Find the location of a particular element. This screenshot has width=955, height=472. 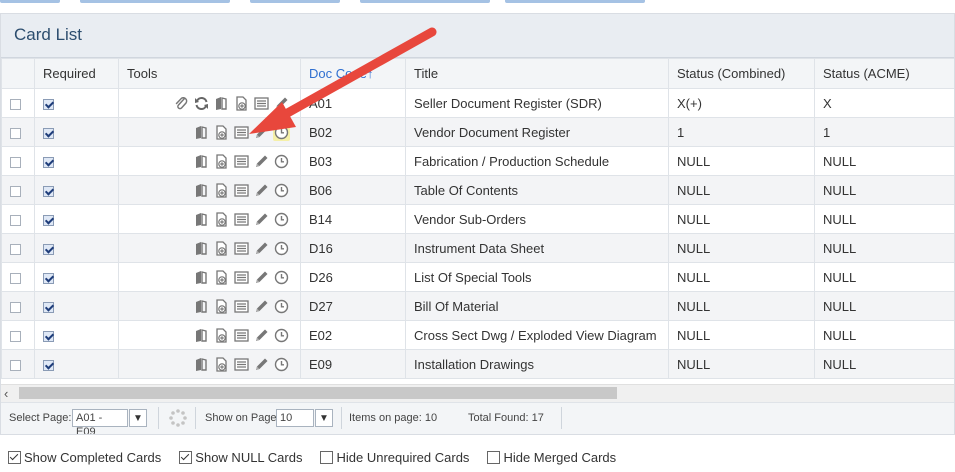

scroll-thumb is located at coordinates (318, 393).